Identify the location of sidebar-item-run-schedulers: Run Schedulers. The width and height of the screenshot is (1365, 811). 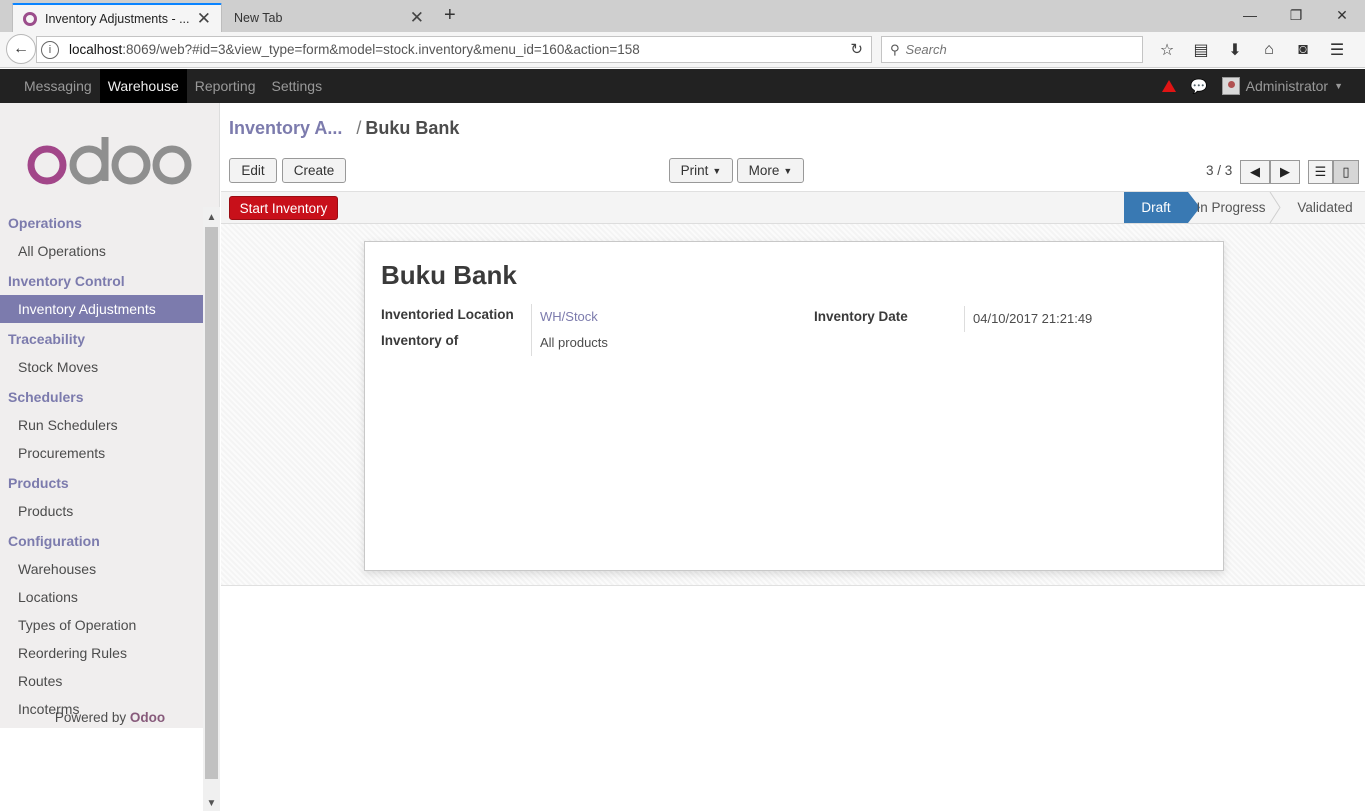
(101, 425).